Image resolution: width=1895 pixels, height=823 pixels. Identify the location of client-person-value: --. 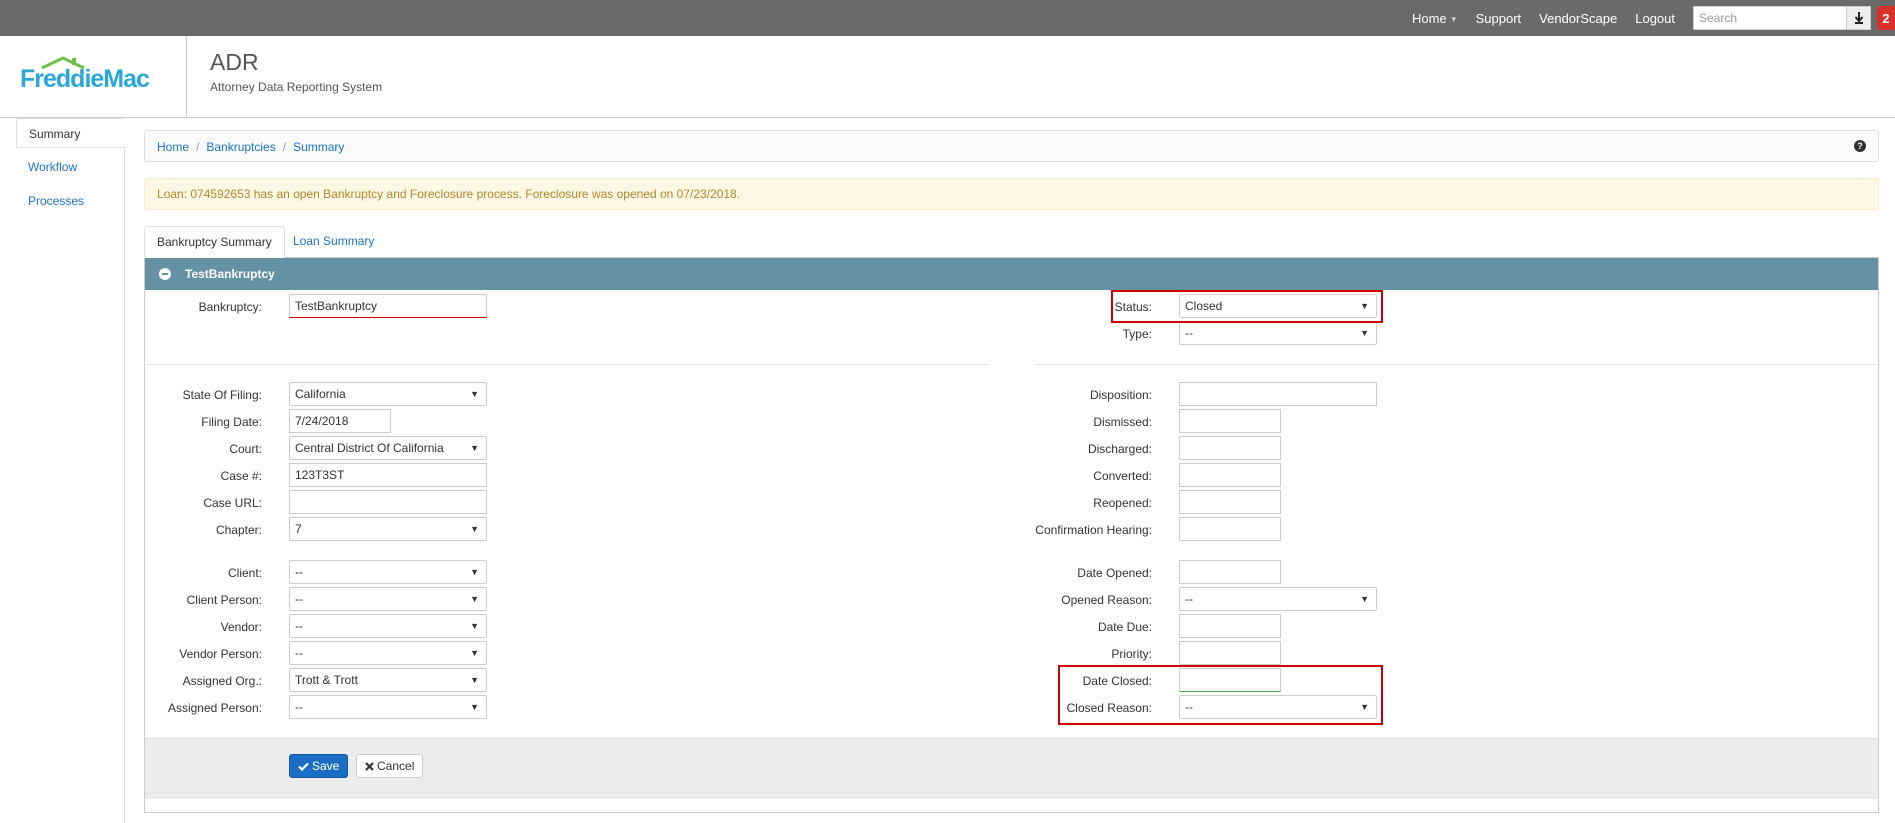
(299, 599).